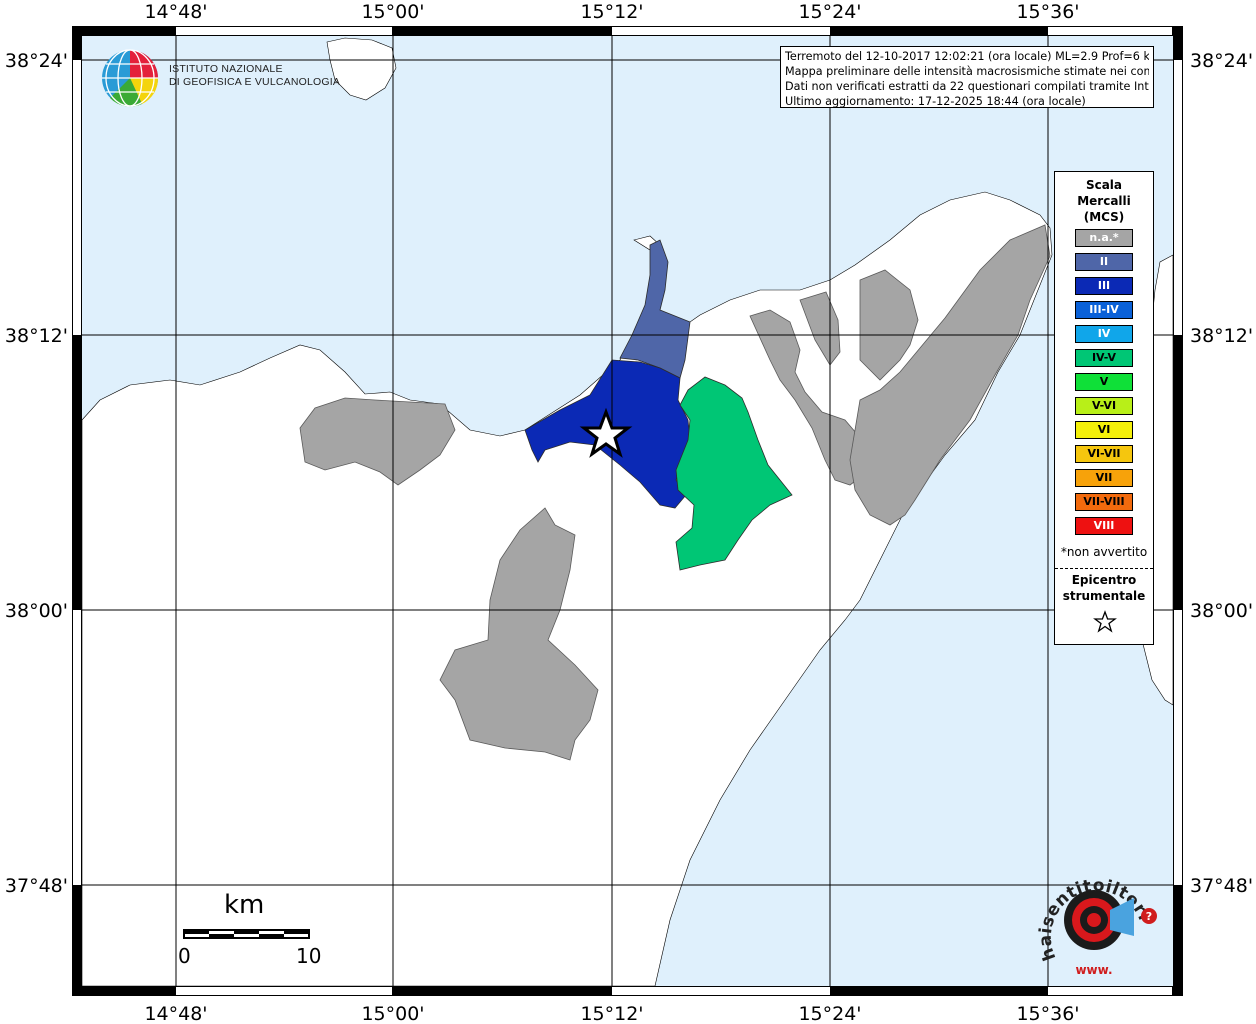 This screenshot has width=1256, height=1024. What do you see at coordinates (1149, 916) in the screenshot?
I see `question-mark-icon: ?` at bounding box center [1149, 916].